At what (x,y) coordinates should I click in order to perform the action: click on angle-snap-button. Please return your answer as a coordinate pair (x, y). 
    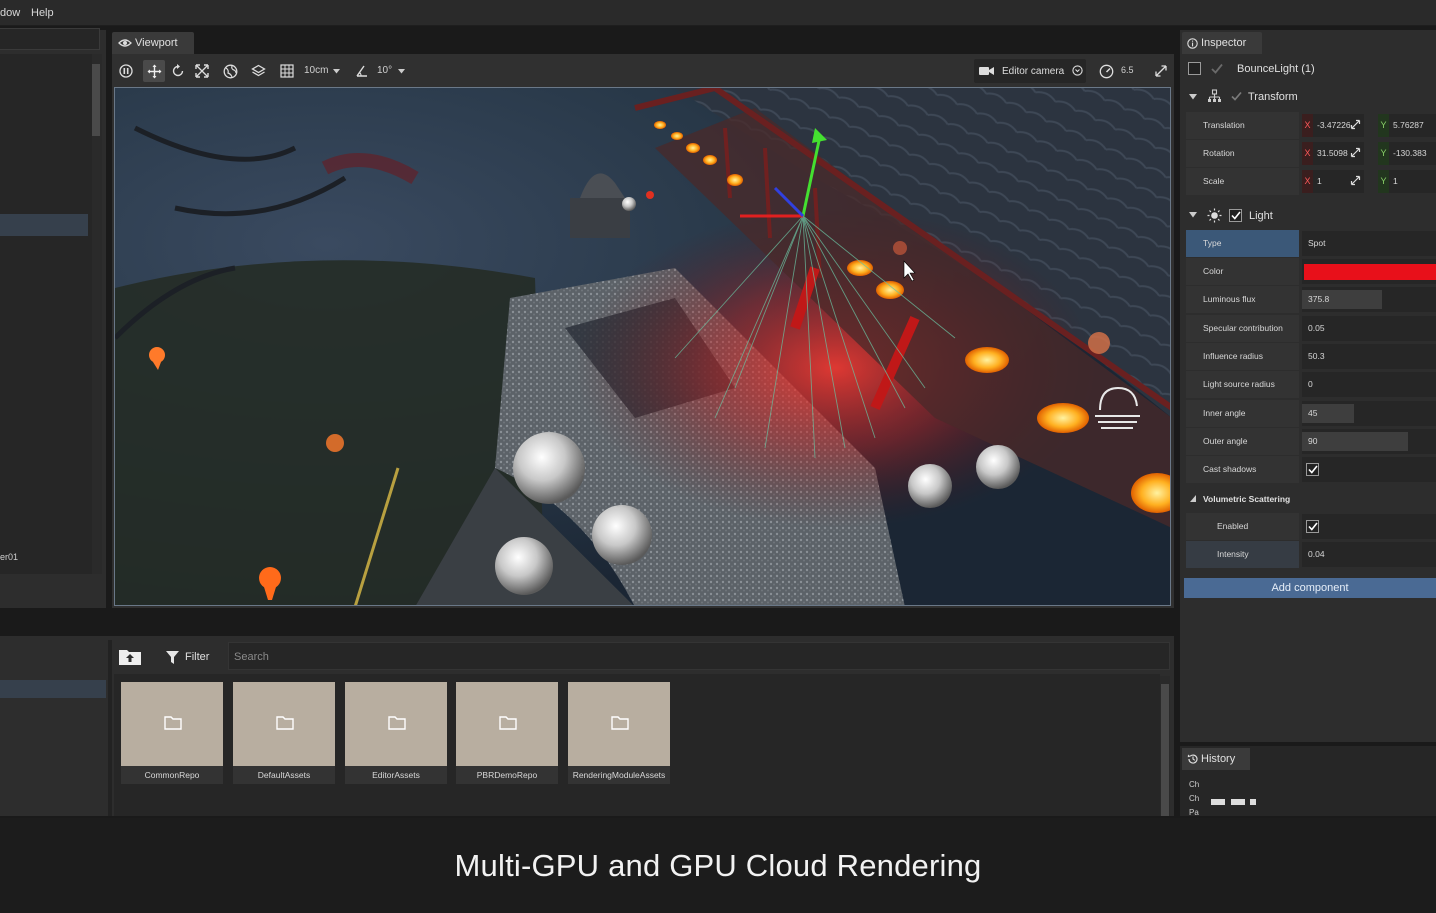
    Looking at the image, I should click on (362, 71).